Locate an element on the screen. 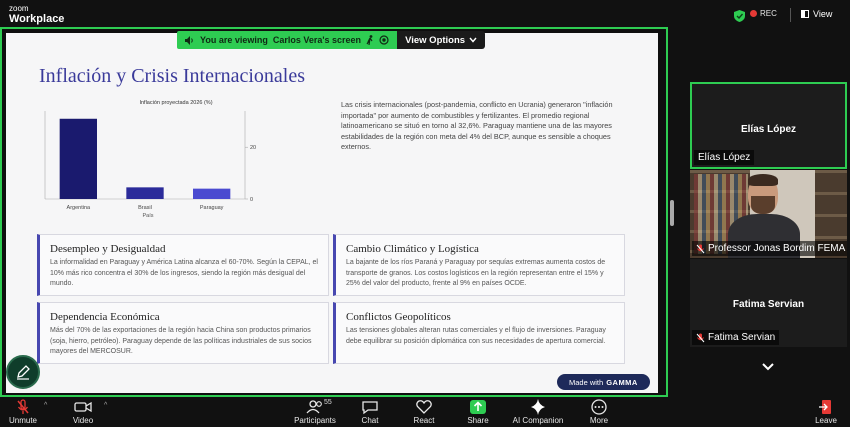 The height and width of the screenshot is (427, 850). presenter-name: Carlos Vera's screen is located at coordinates (317, 40).